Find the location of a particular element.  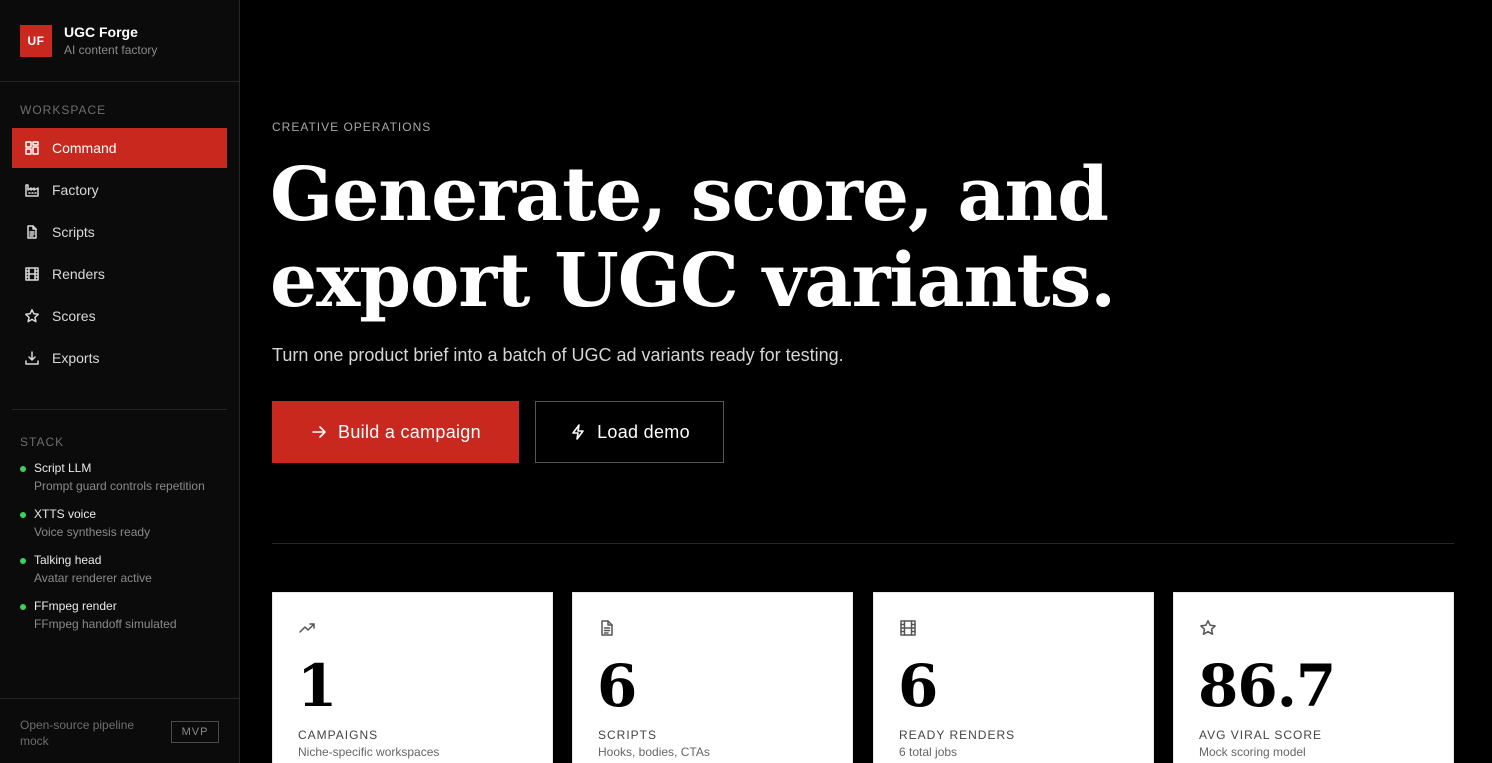

stack-title: Script LLM is located at coordinates (63, 468).